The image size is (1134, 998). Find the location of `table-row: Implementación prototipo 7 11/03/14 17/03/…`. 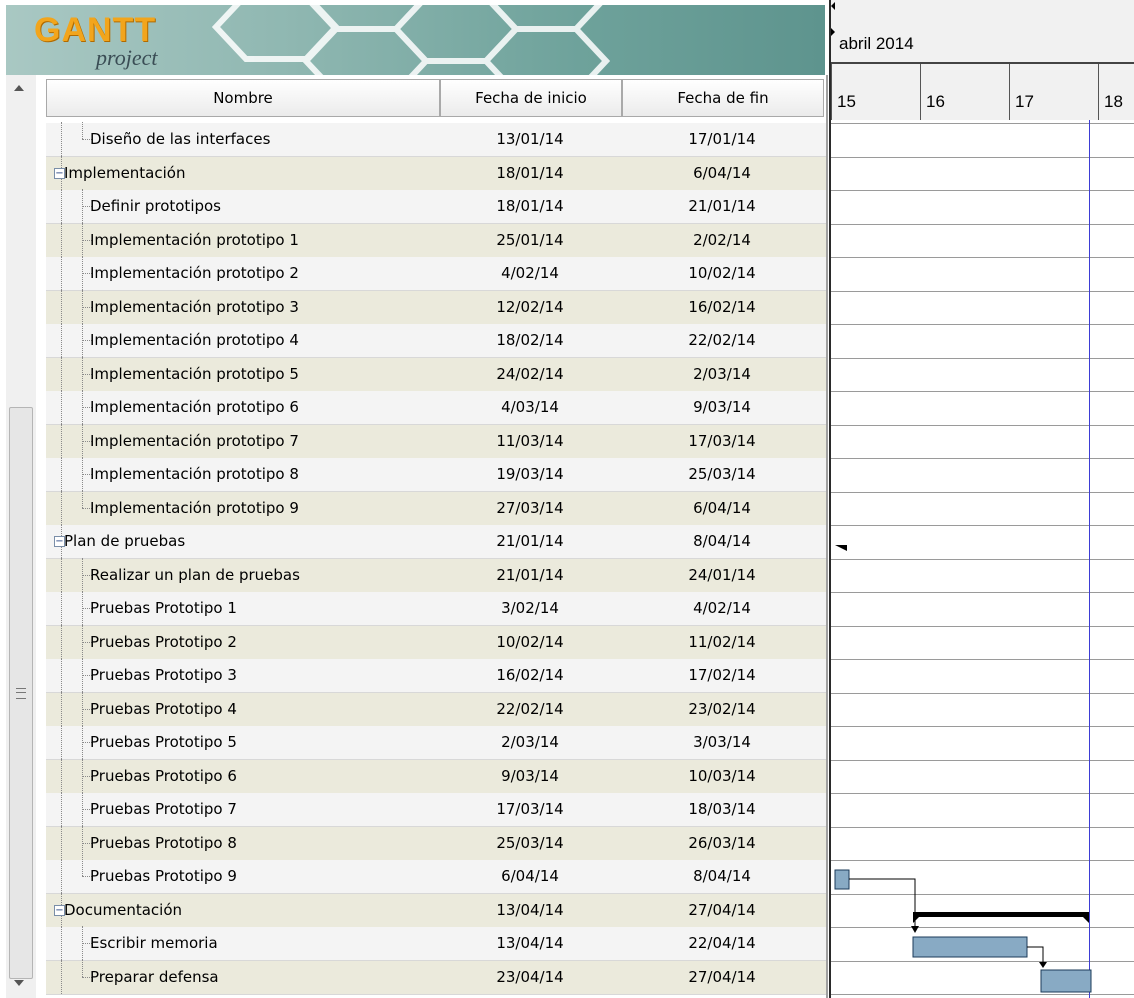

table-row: Implementación prototipo 7 11/03/14 17/03/… is located at coordinates (436, 441).